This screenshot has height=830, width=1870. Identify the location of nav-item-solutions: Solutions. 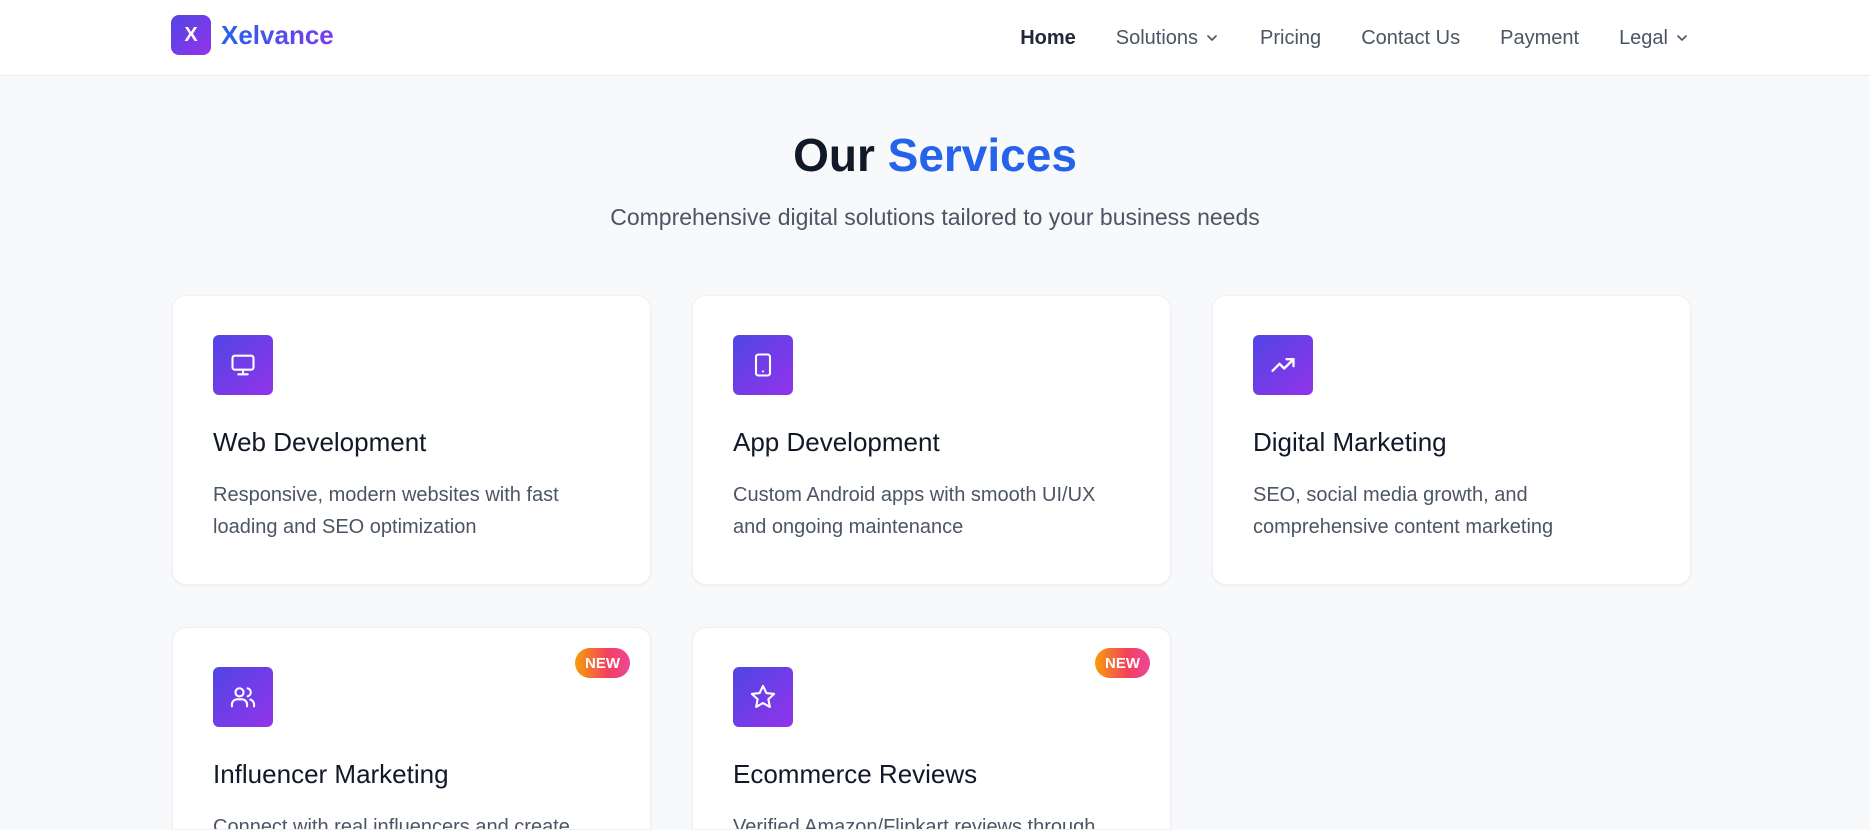
(1168, 38).